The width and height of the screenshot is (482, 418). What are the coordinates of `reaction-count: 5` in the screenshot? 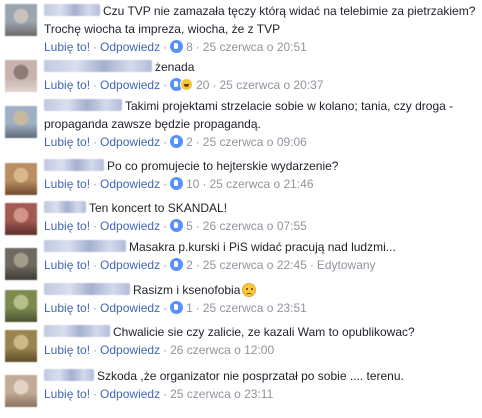 It's located at (189, 226).